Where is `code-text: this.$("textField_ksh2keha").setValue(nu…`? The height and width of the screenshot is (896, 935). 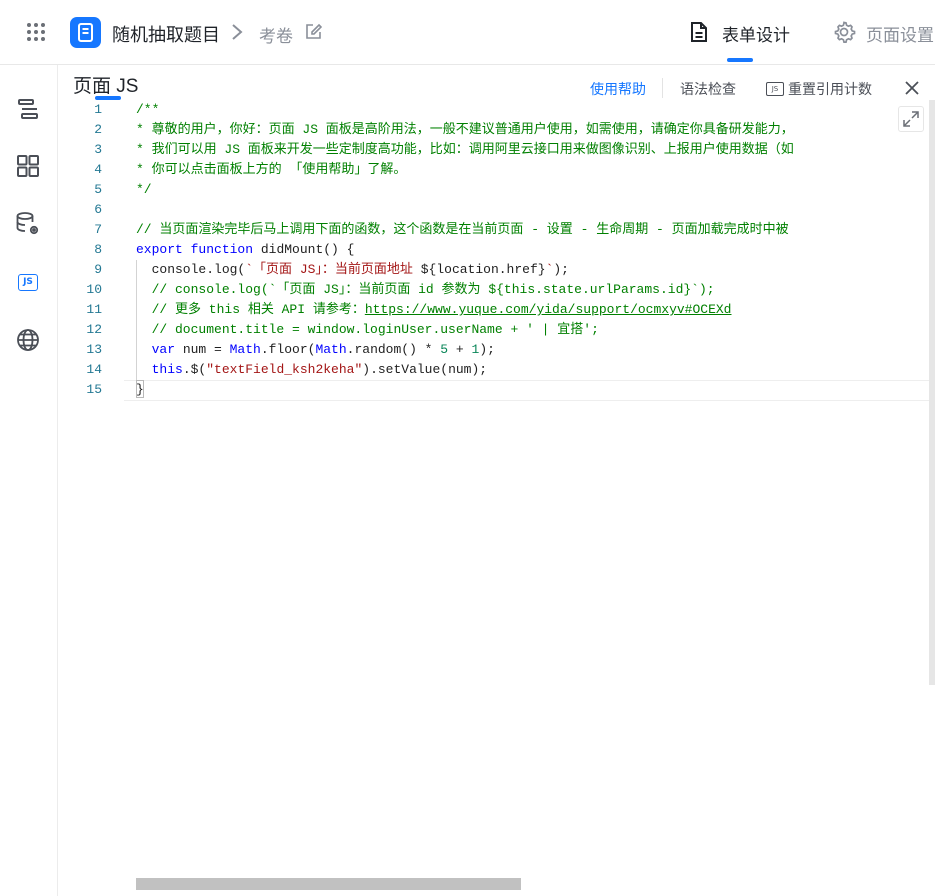
code-text: this.$("textField_ksh2keha").setValue(nu… is located at coordinates (311, 370).